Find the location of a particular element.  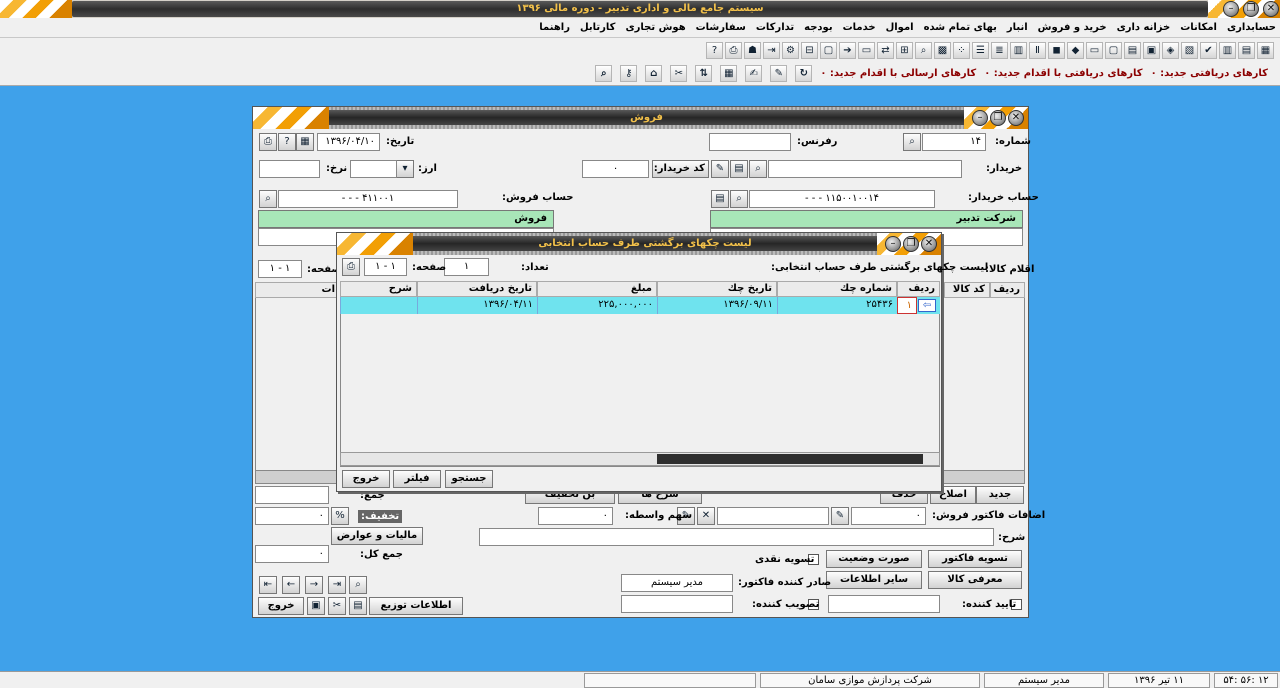

discount-percent-icon: % is located at coordinates (340, 516).